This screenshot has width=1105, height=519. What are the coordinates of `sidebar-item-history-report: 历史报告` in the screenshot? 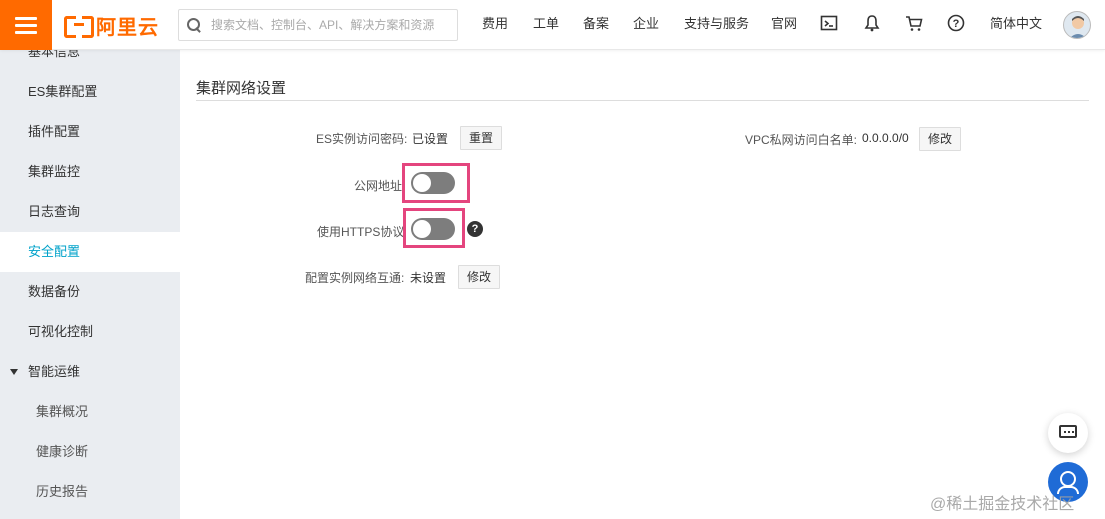 It's located at (90, 492).